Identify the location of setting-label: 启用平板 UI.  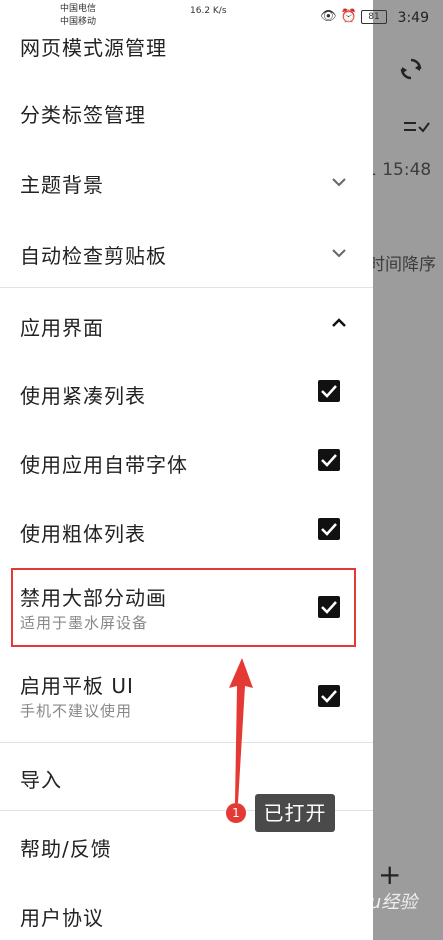
(77, 686).